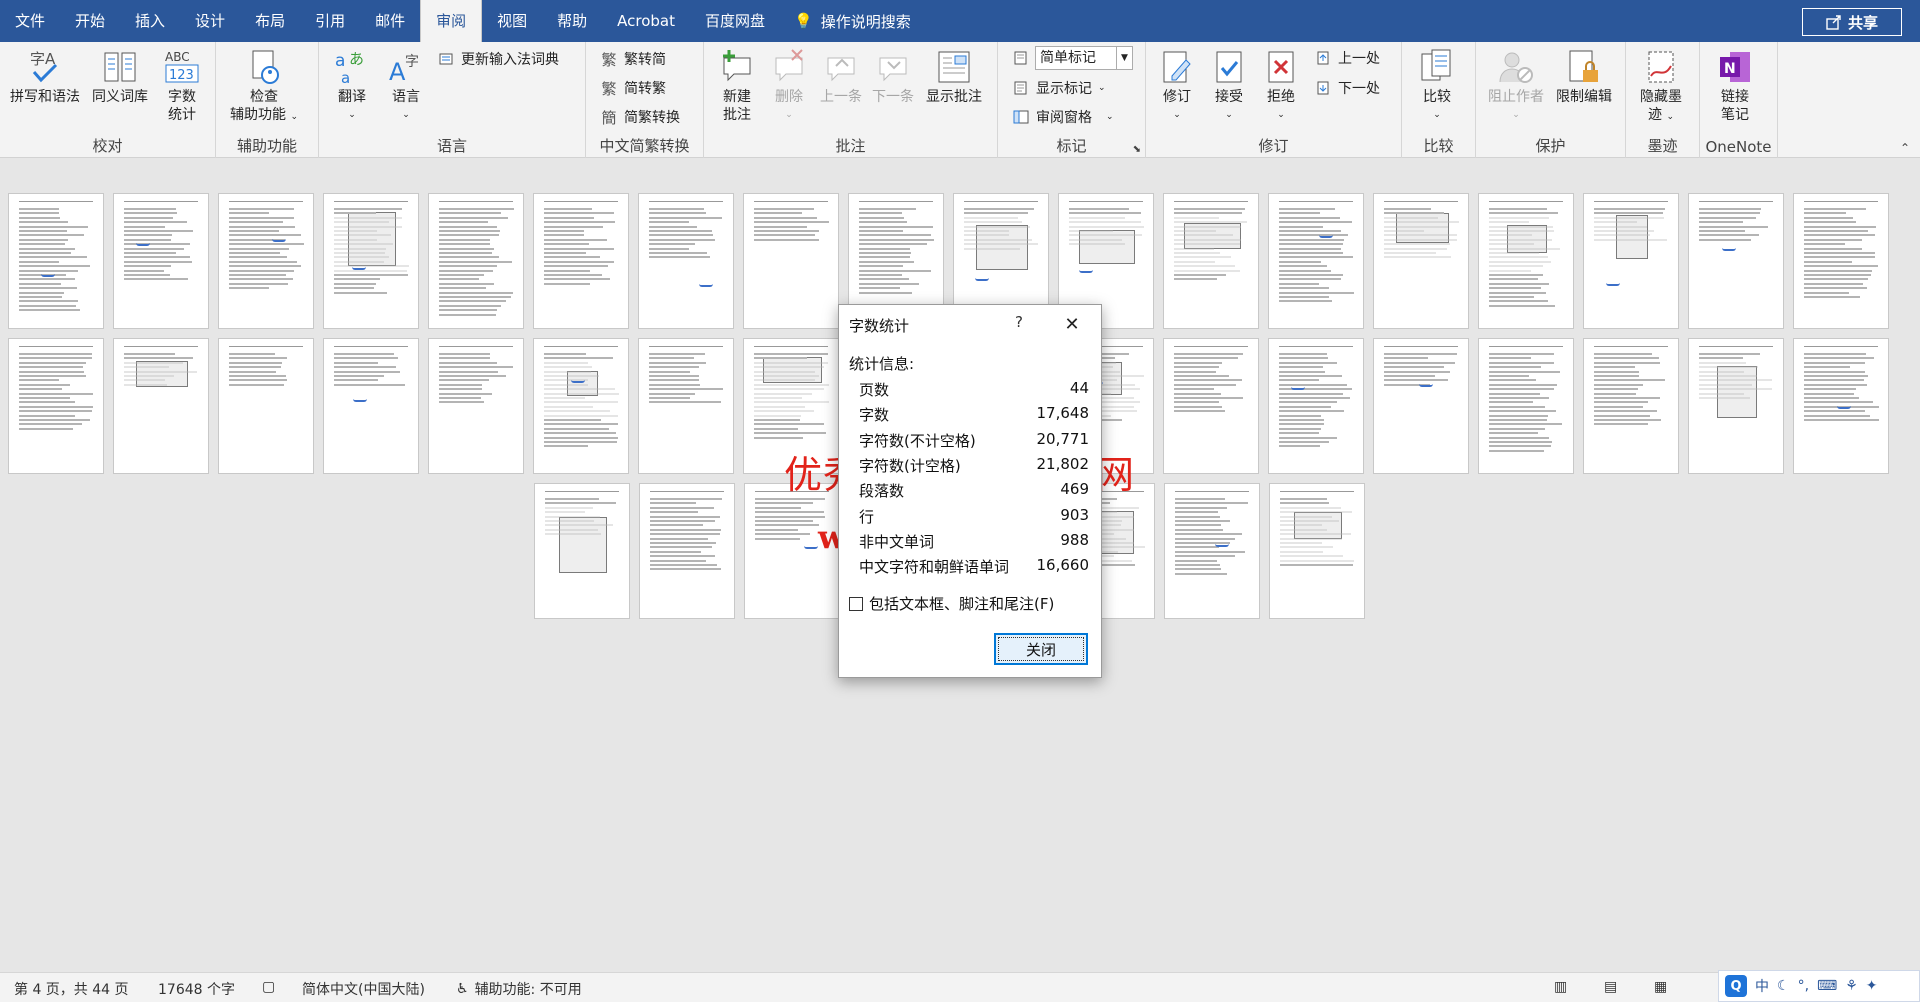 This screenshot has width=1920, height=1002. What do you see at coordinates (1137, 149) in the screenshot?
I see `dialog-launcher-icon: ⬊` at bounding box center [1137, 149].